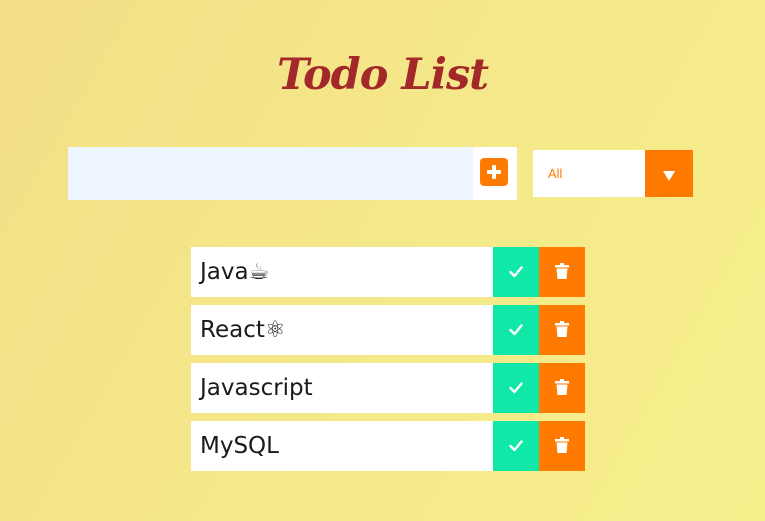 The height and width of the screenshot is (521, 765). What do you see at coordinates (256, 388) in the screenshot?
I see `todo-item-text: Javascript` at bounding box center [256, 388].